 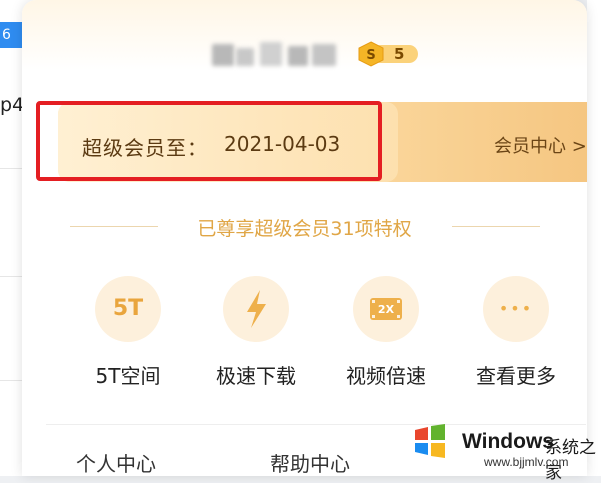 What do you see at coordinates (128, 309) in the screenshot?
I see `5t-storage-icon: 5T` at bounding box center [128, 309].